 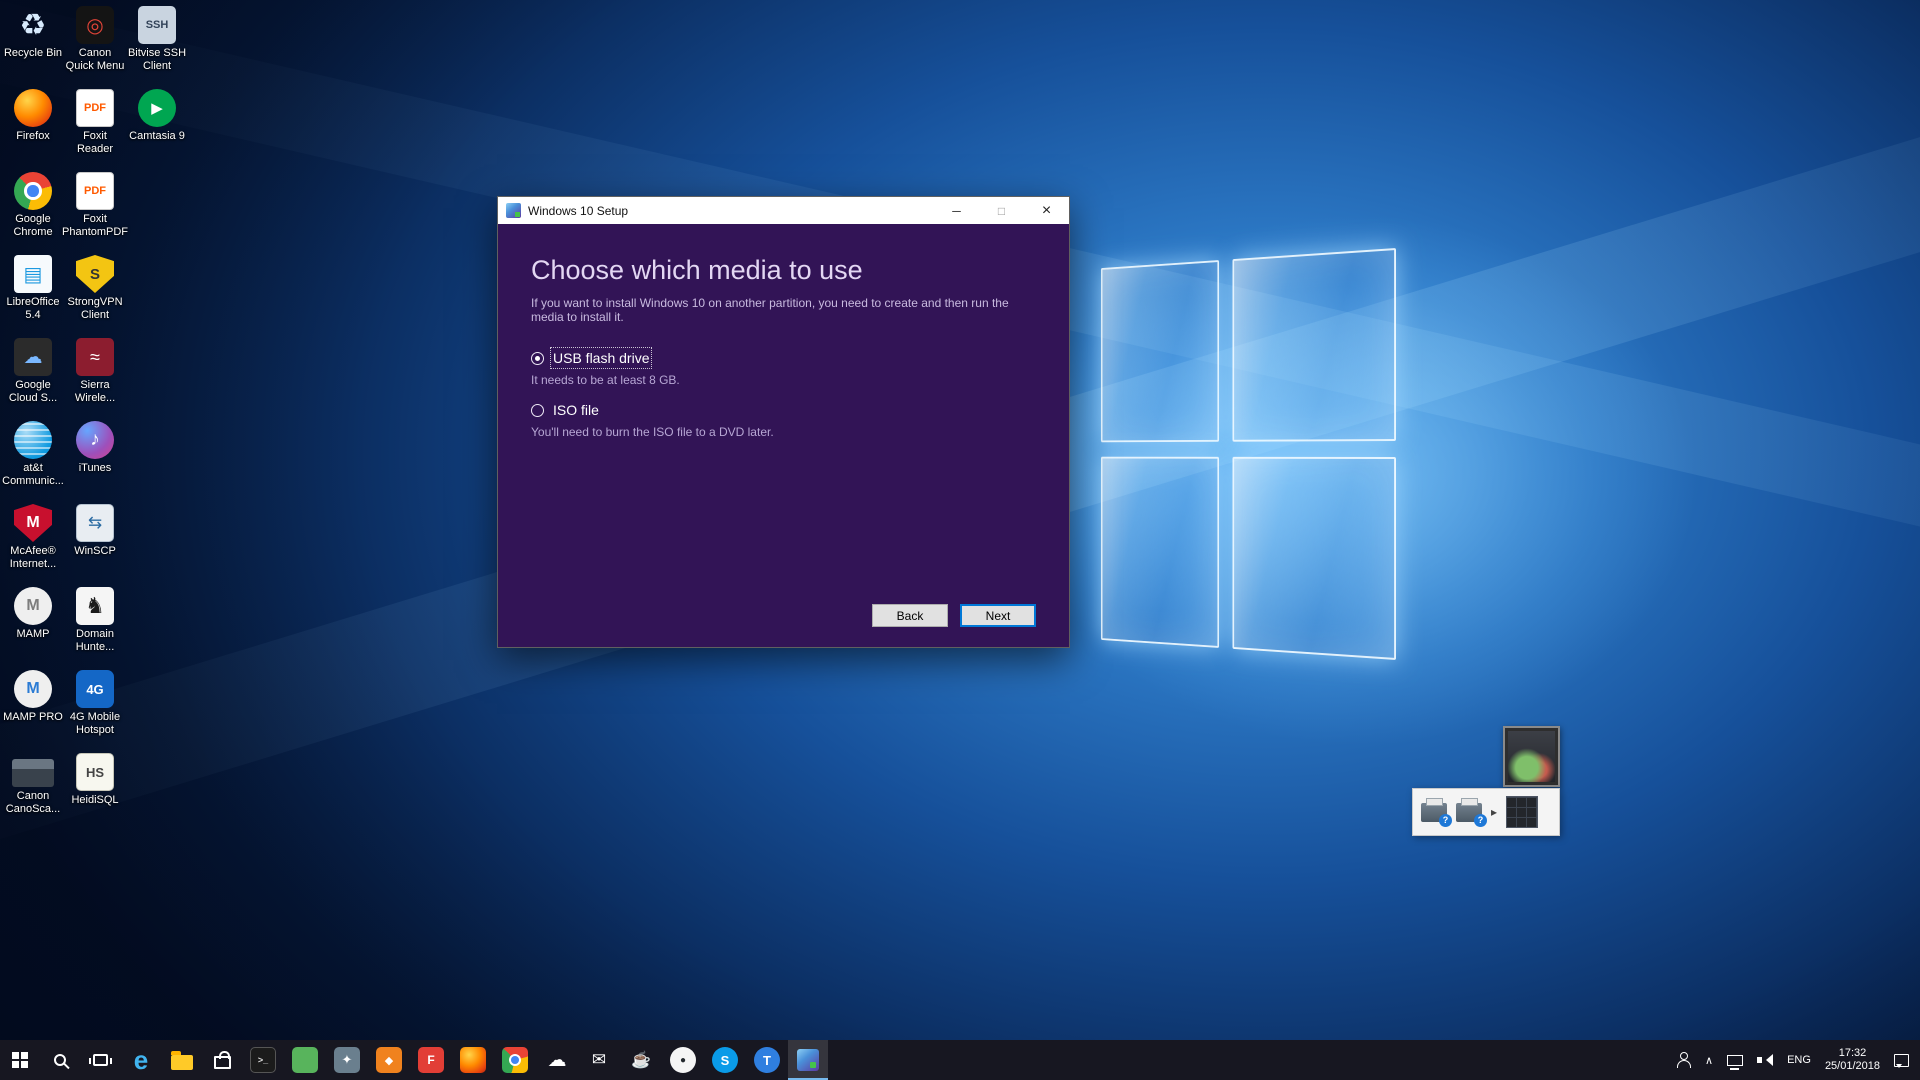 I want to click on window-title: Windows 10 Setup, so click(x=578, y=210).